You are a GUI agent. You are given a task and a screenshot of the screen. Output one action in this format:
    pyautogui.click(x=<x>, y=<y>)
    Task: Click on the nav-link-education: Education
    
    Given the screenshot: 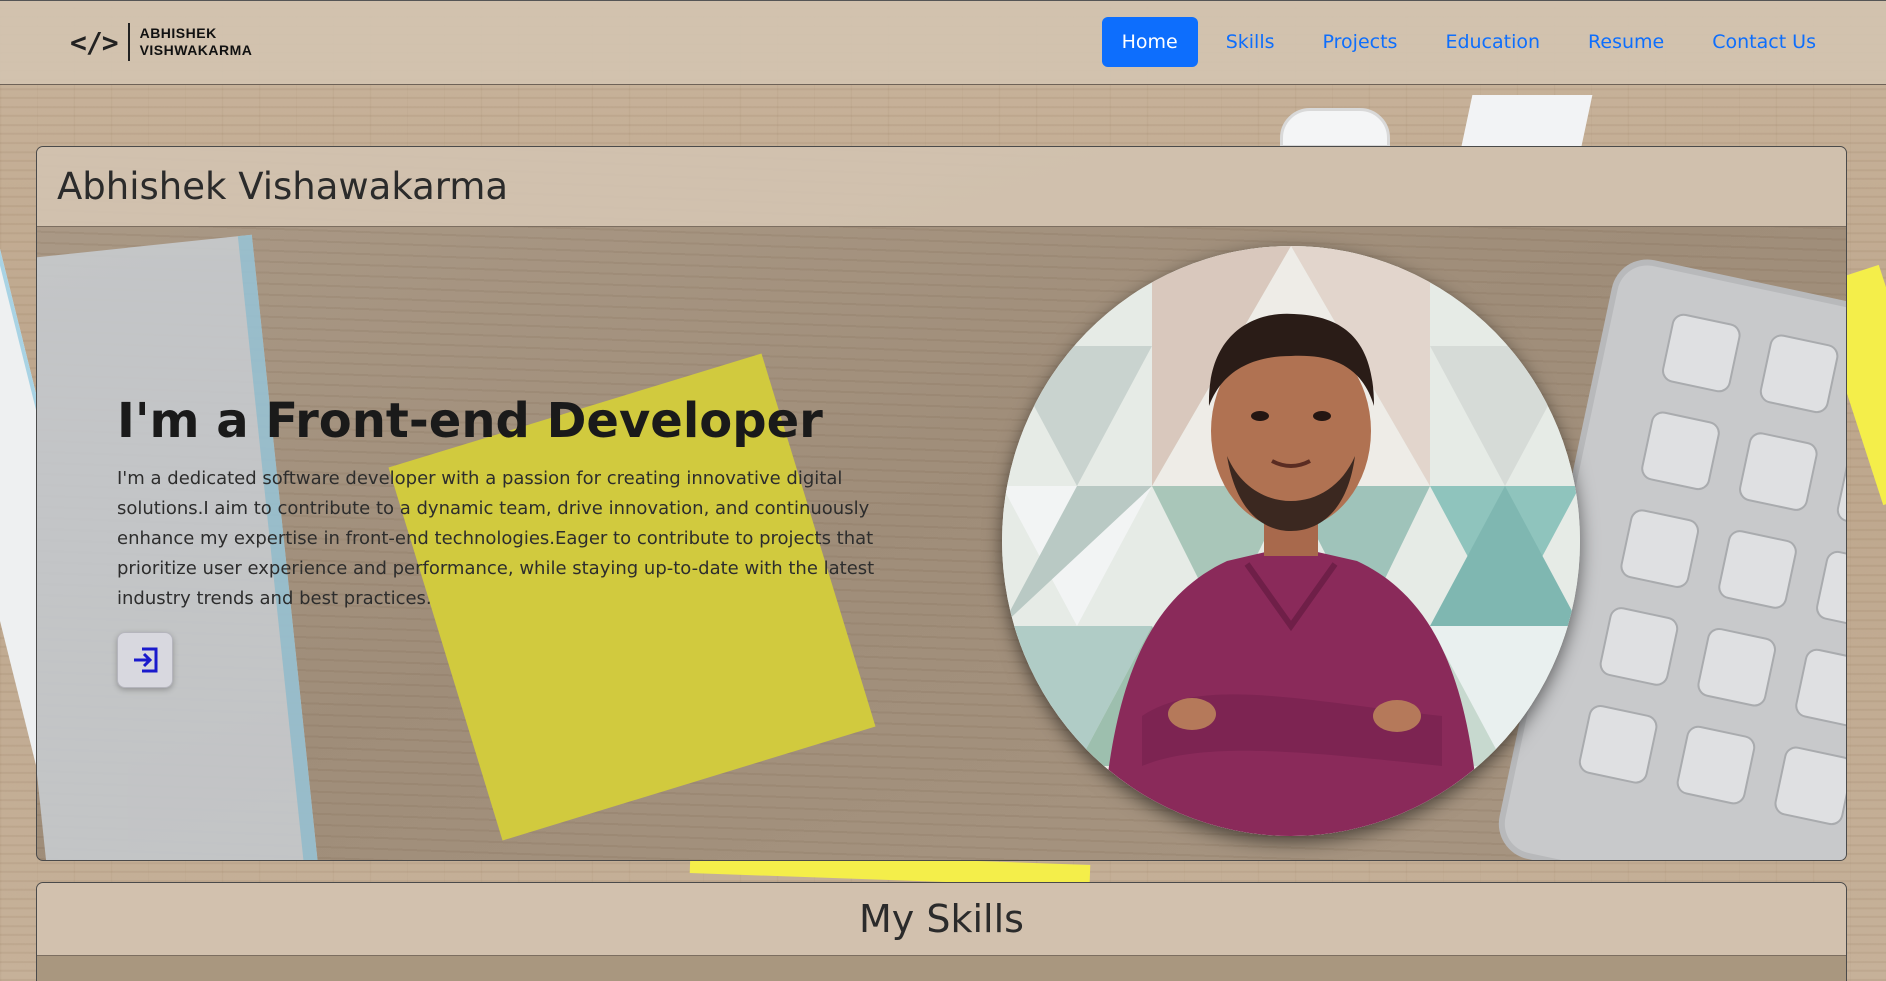 What is the action you would take?
    pyautogui.click(x=1492, y=42)
    